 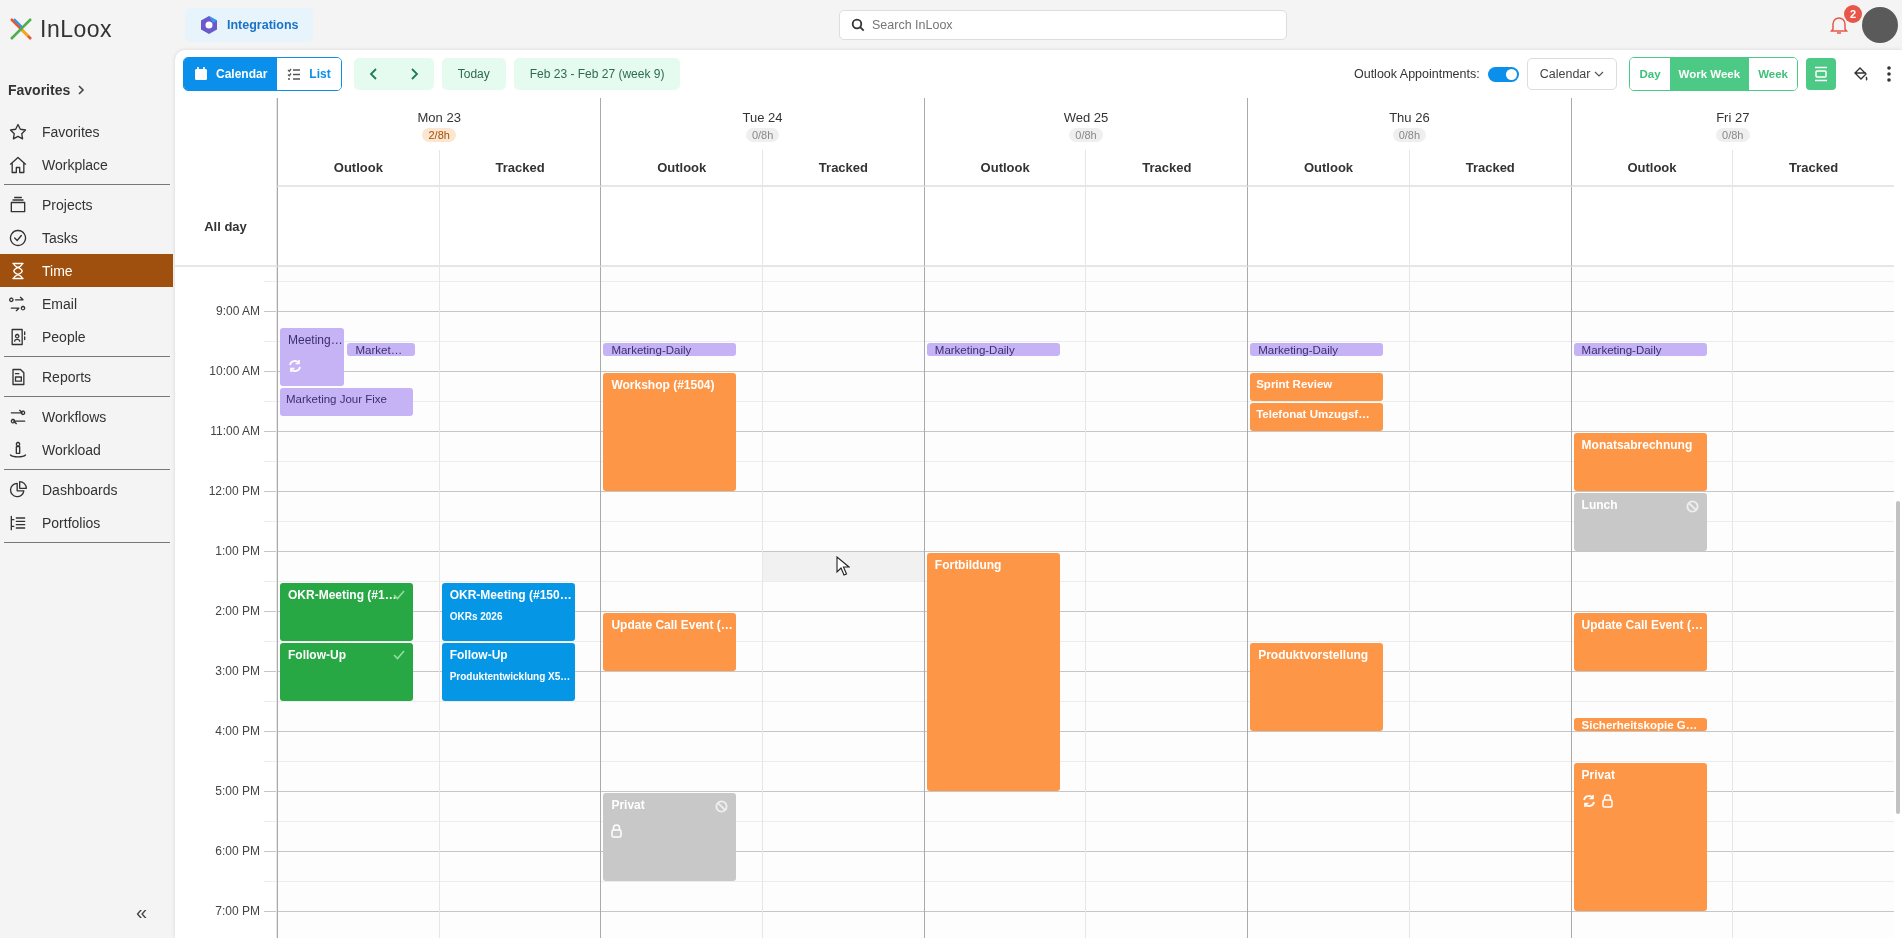 I want to click on time-label: 7:00 PM, so click(x=237, y=911).